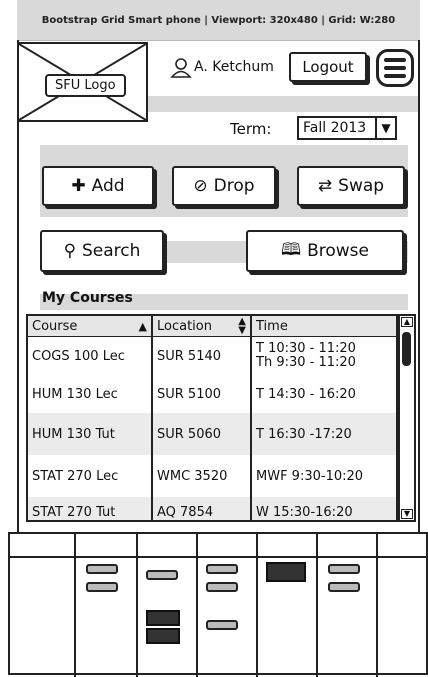 This screenshot has width=428, height=677. Describe the element at coordinates (325, 326) in the screenshot. I see `column-header-time: Time` at that location.